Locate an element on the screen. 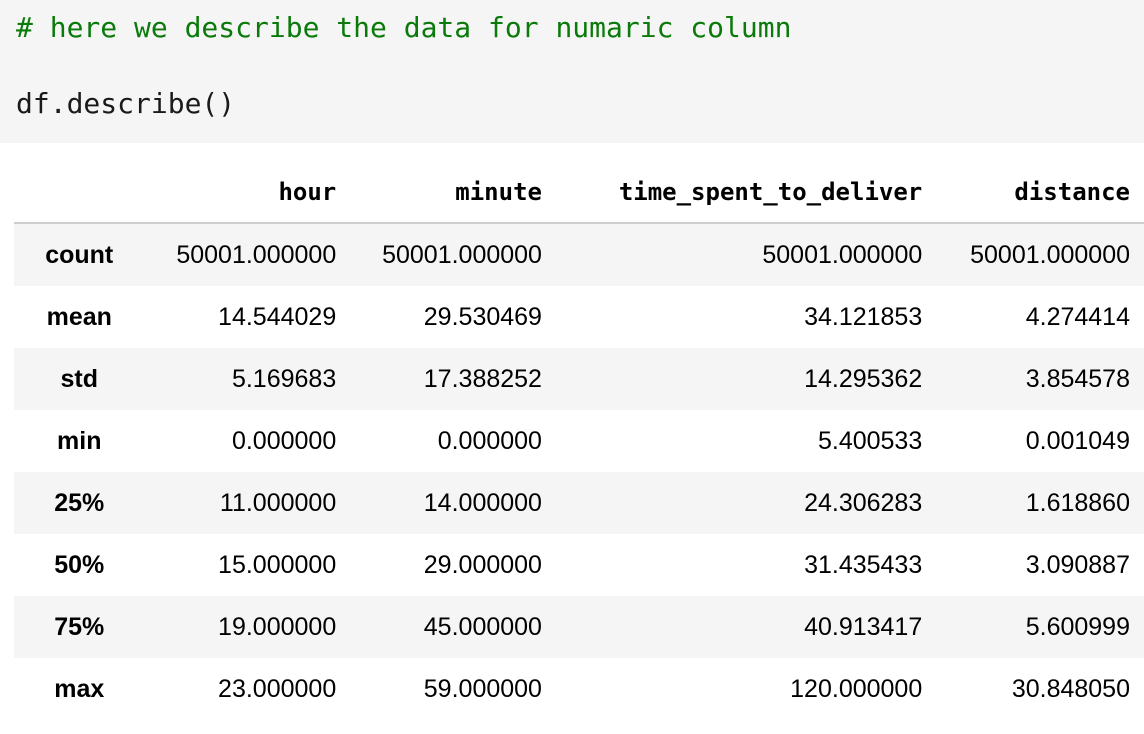 The height and width of the screenshot is (734, 1144). code-statement: df.describe() is located at coordinates (126, 103).